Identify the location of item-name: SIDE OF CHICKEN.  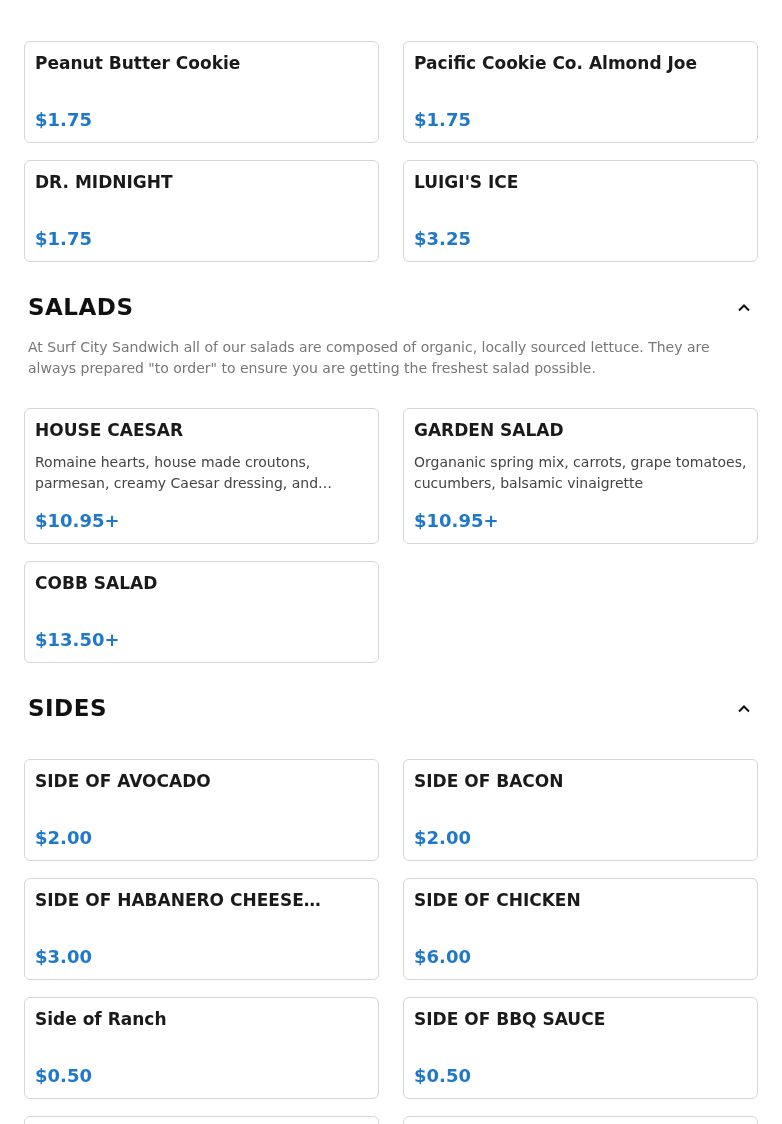
(498, 900).